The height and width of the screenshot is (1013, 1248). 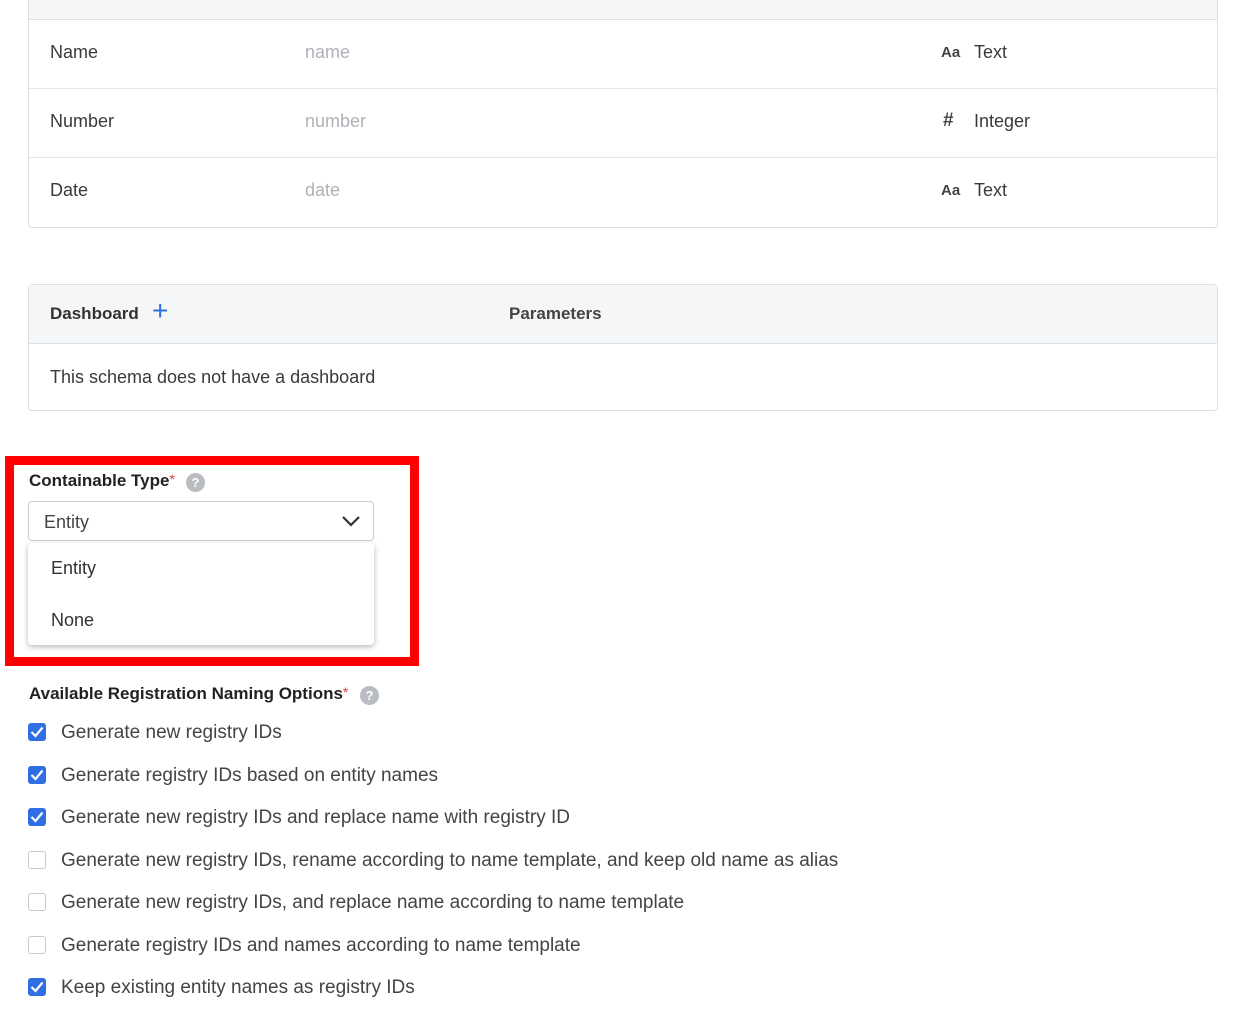 I want to click on field-type: Integer, so click(x=1002, y=121).